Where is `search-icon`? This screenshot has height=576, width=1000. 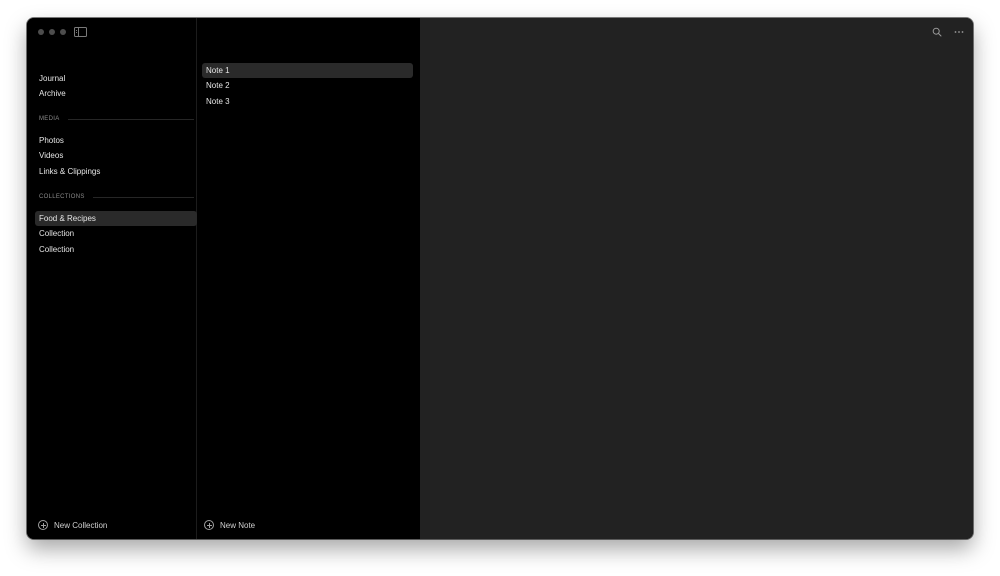 search-icon is located at coordinates (937, 32).